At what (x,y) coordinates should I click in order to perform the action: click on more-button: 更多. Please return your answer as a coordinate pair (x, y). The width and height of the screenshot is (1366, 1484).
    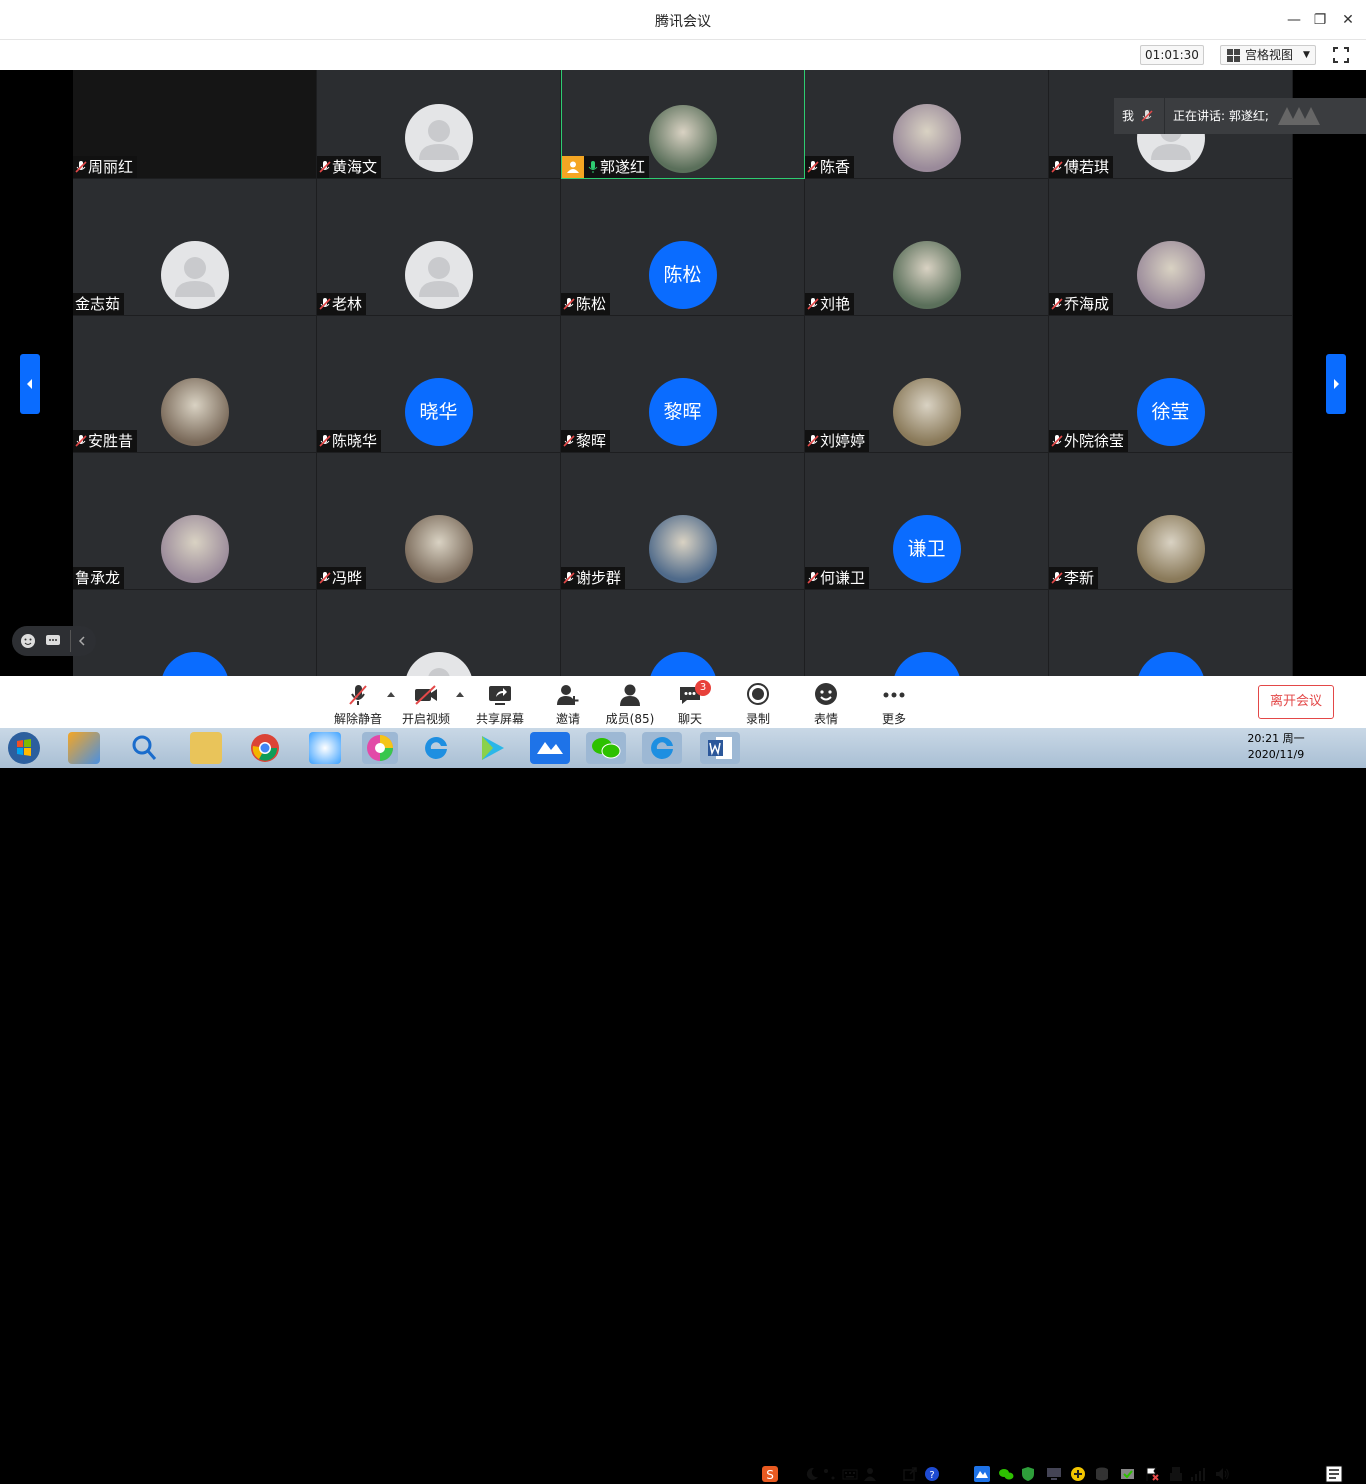
    Looking at the image, I should click on (894, 704).